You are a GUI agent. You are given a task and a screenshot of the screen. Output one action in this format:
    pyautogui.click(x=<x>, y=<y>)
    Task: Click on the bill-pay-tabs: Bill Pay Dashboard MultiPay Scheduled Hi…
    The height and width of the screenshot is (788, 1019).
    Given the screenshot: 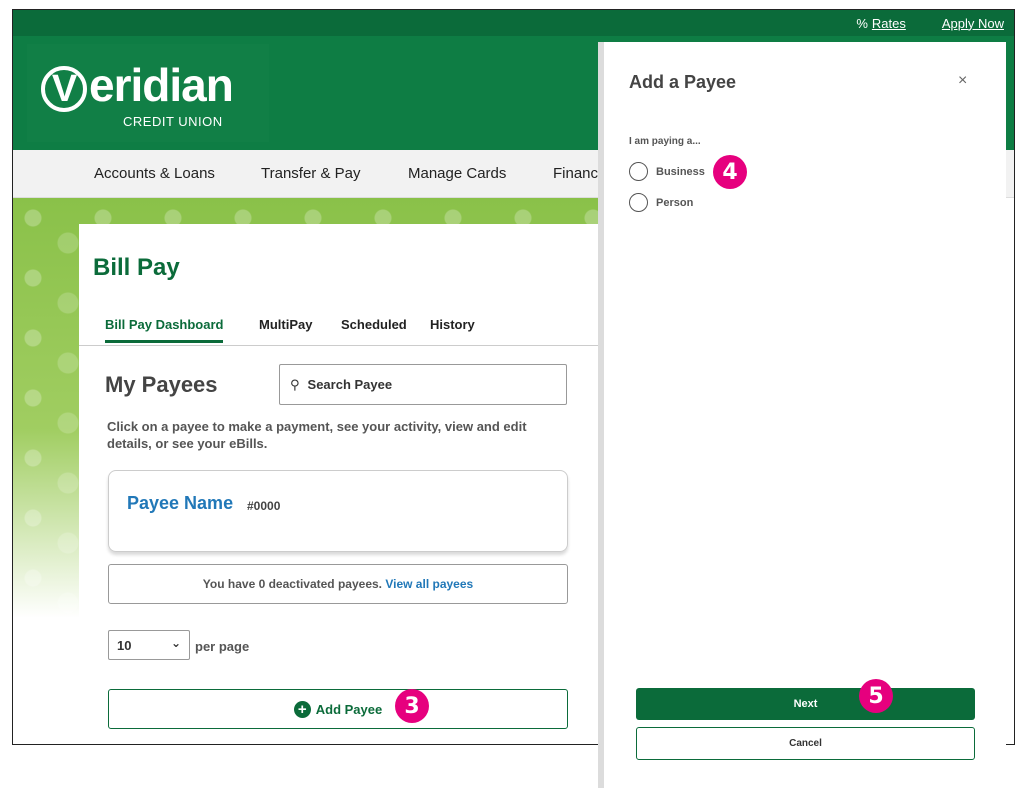 What is the action you would take?
    pyautogui.click(x=359, y=330)
    